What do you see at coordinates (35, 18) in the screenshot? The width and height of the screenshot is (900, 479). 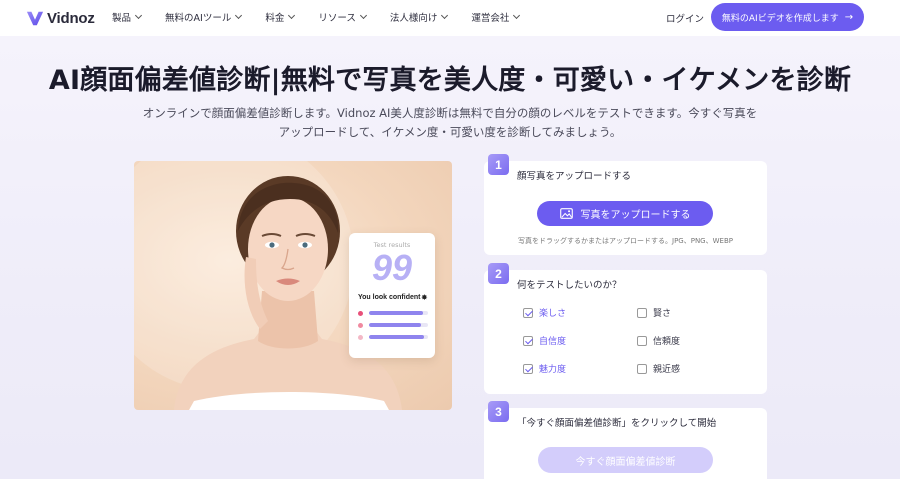 I see `vidnoz-logo-icon` at bounding box center [35, 18].